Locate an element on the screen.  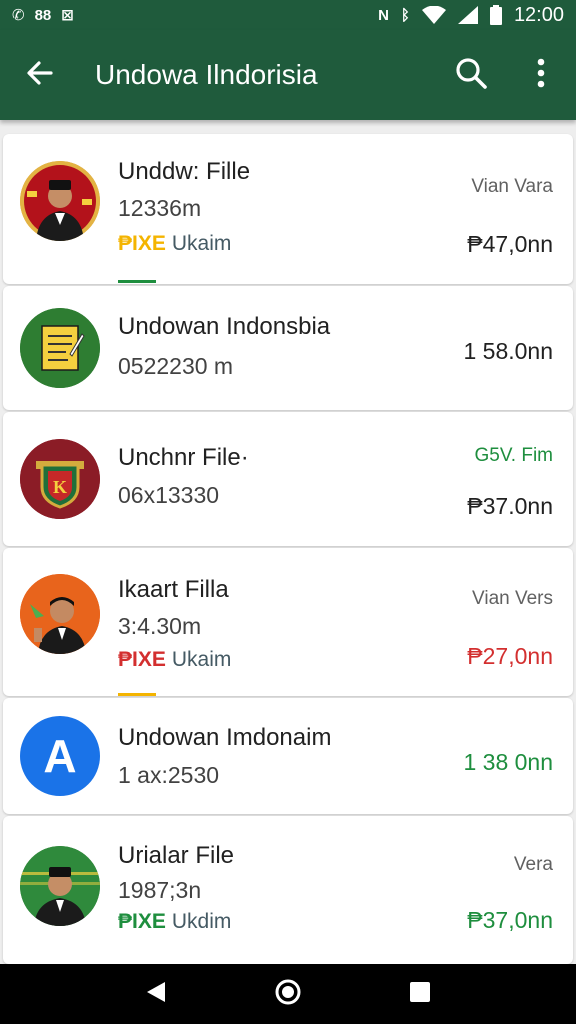
nfc-icon: N is located at coordinates (383, 15).